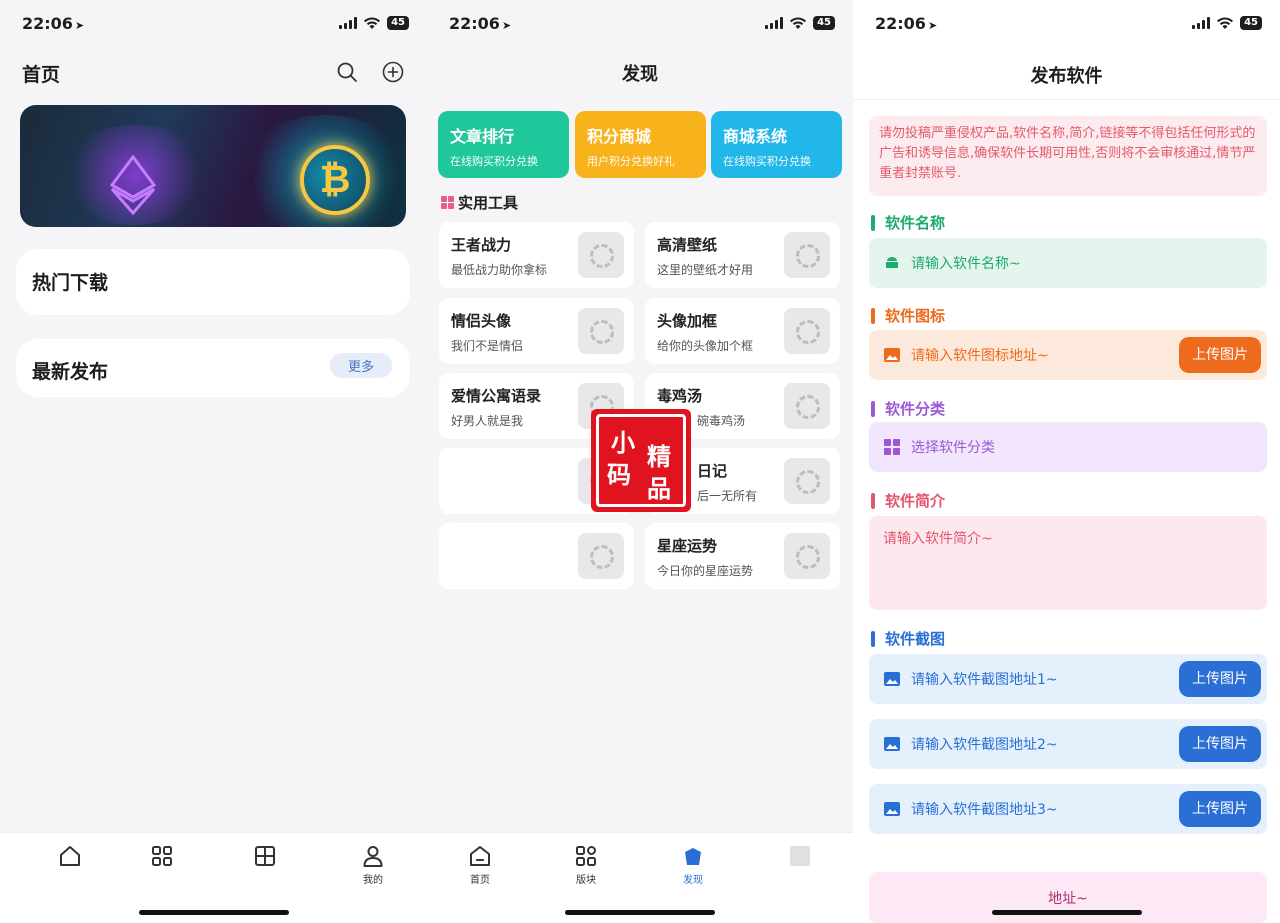  I want to click on tab-bar: 我的, so click(213, 877).